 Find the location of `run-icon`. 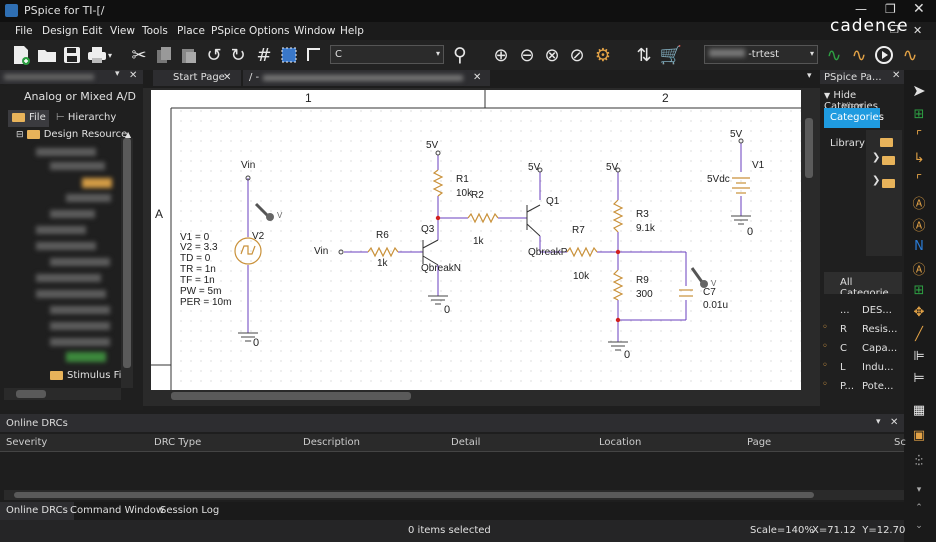

run-icon is located at coordinates (884, 55).